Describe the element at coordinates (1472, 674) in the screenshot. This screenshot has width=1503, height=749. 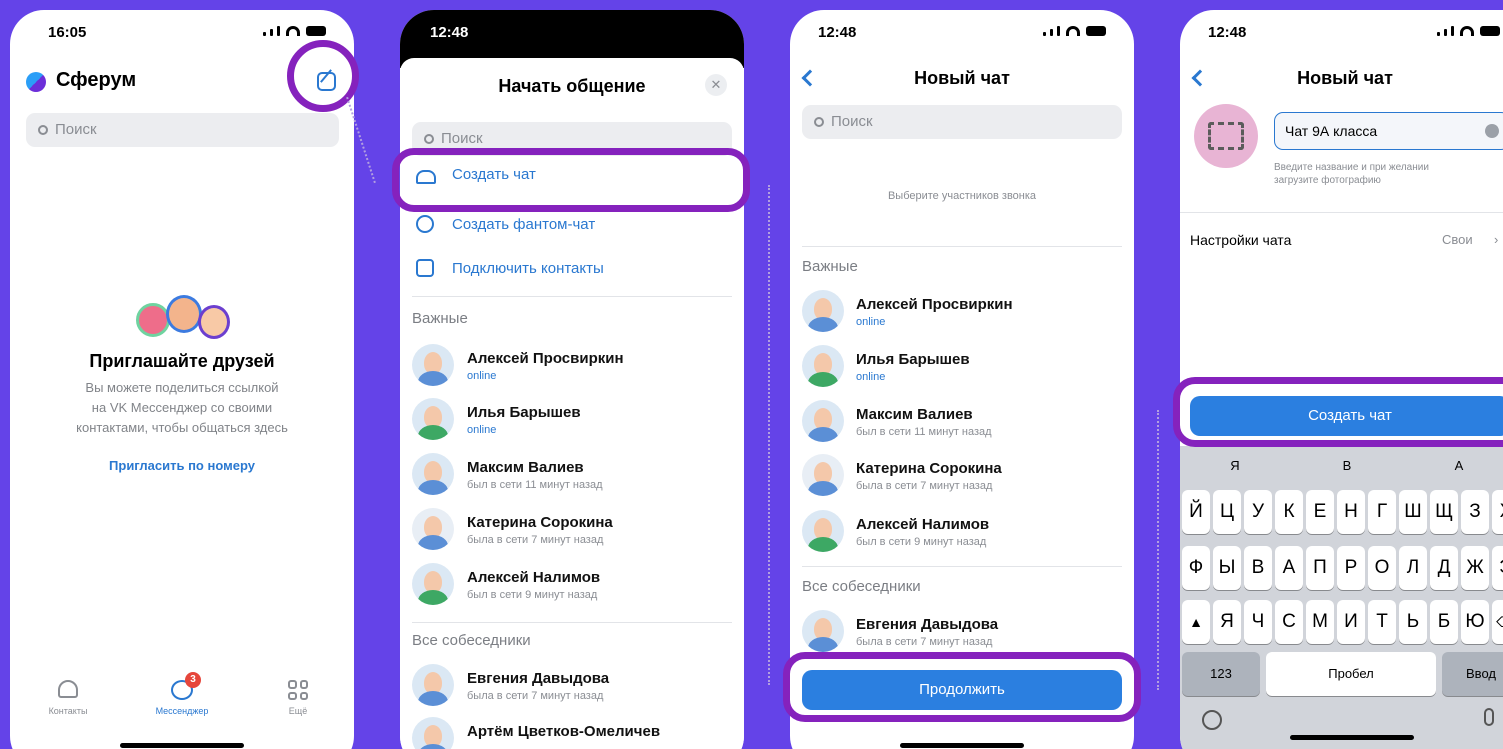
I see `enter-key: Ввод` at that location.